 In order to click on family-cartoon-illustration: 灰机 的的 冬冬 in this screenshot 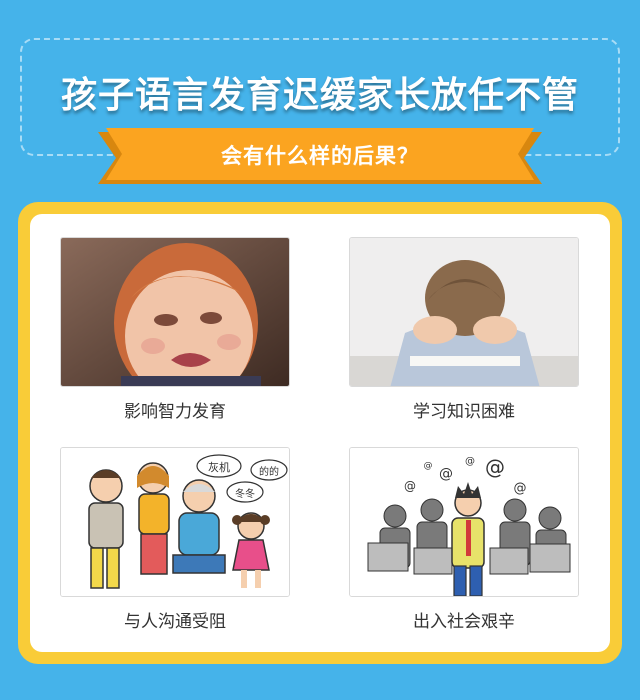, I will do `click(175, 522)`.